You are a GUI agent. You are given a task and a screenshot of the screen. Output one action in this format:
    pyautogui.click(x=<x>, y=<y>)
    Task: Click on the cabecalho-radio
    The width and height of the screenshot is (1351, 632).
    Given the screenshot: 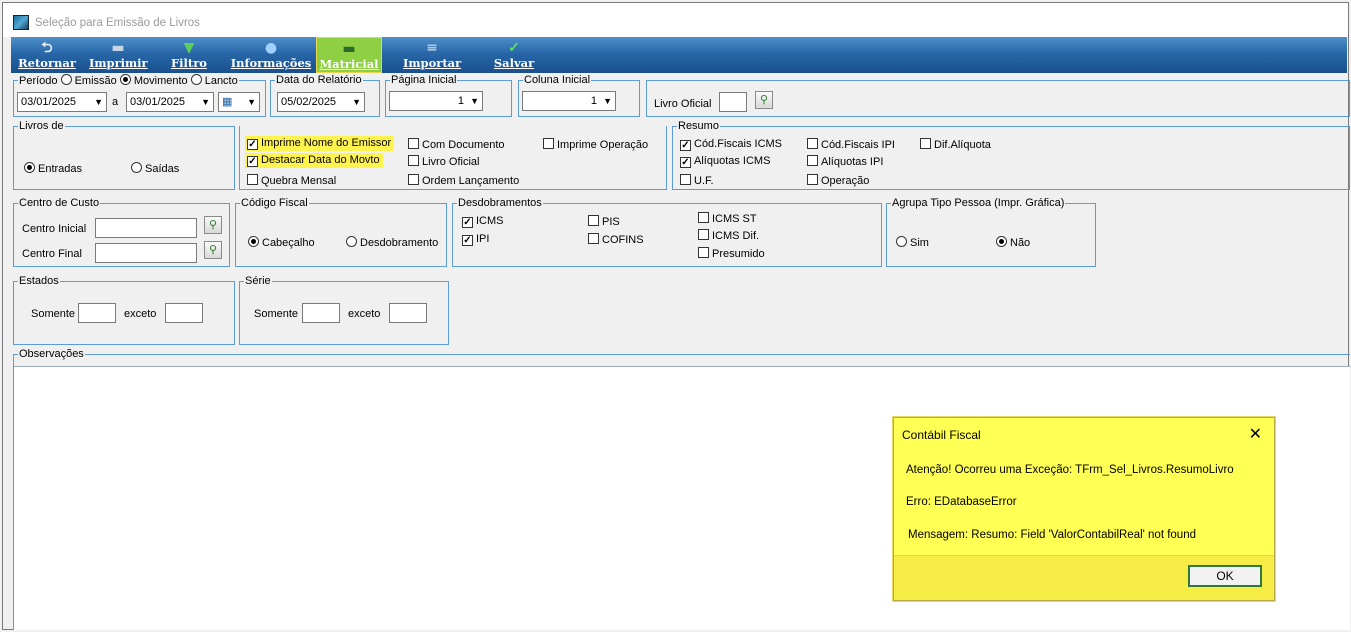 What is the action you would take?
    pyautogui.click(x=253, y=241)
    